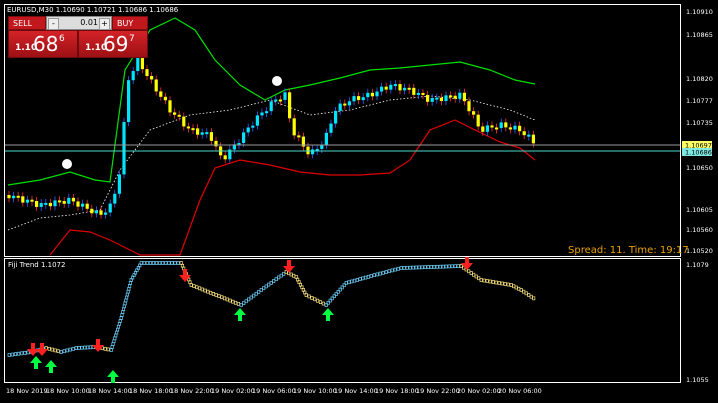 The image size is (718, 403). Describe the element at coordinates (699, 230) in the screenshot. I see `price-label: 1.10560` at that location.